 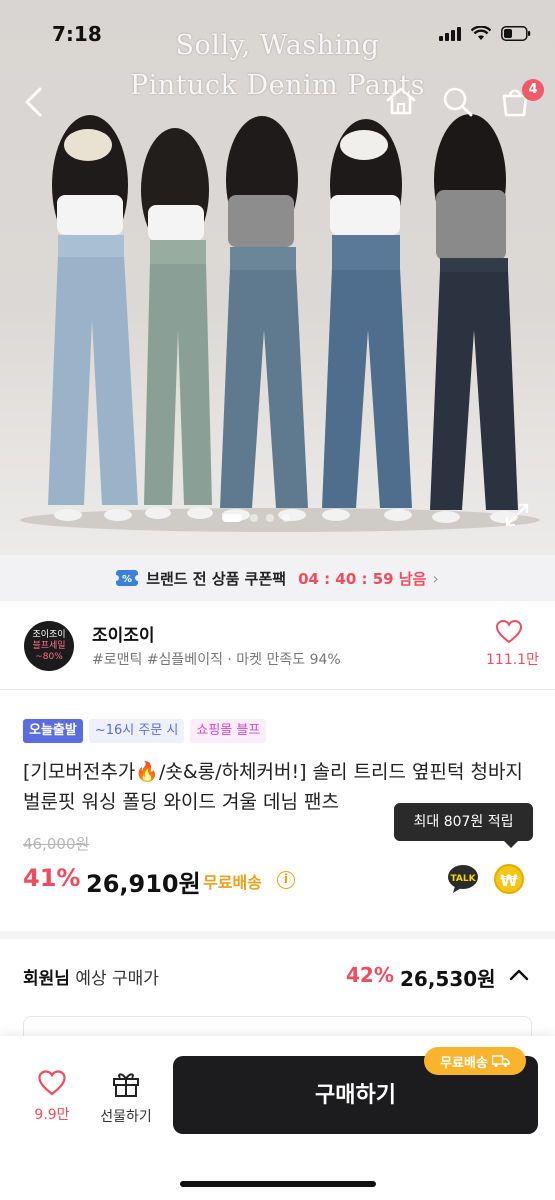 I want to click on won-points-icon: ₩, so click(x=509, y=879).